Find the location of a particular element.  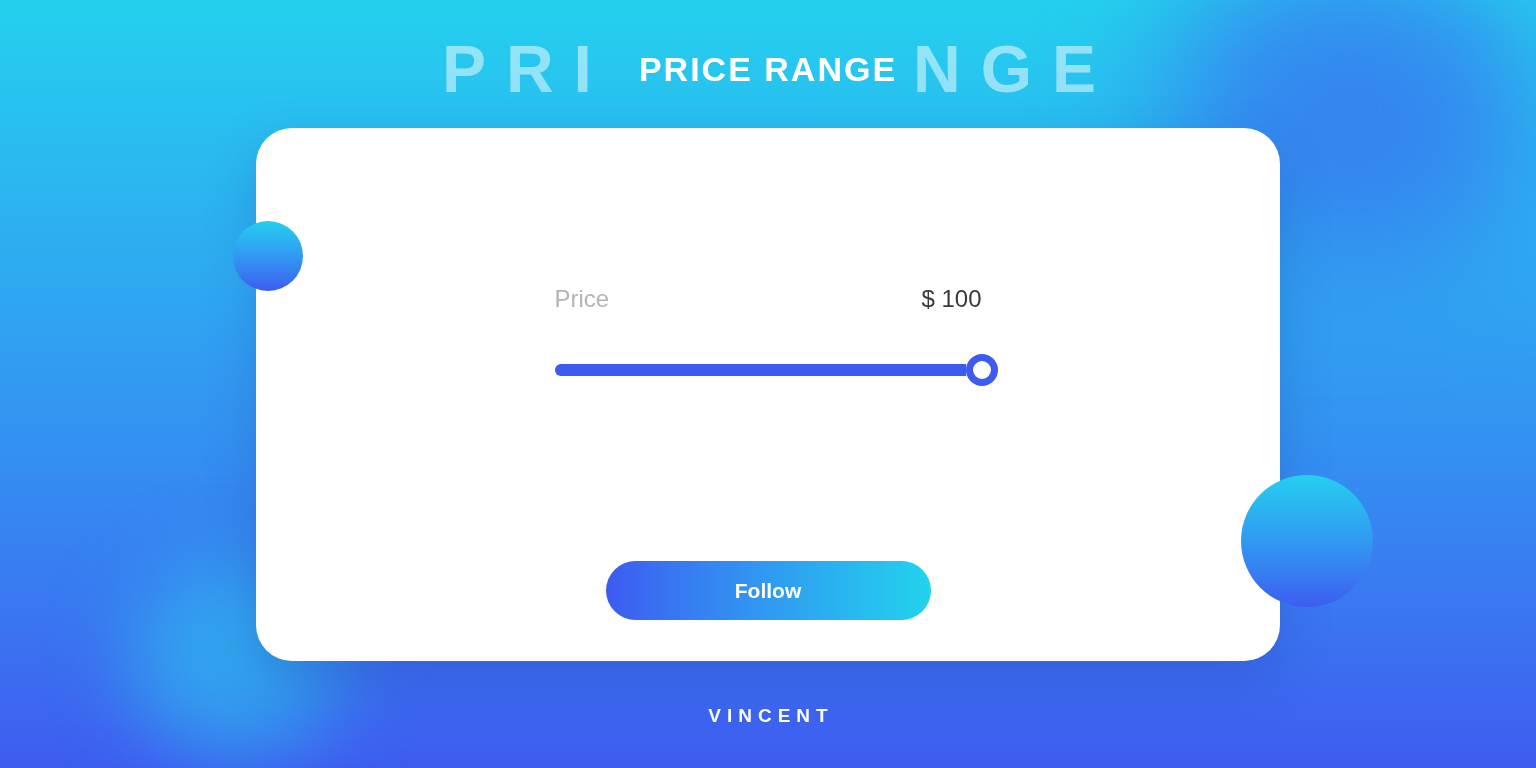

brand-logo-text: VINCENT is located at coordinates (771, 715).